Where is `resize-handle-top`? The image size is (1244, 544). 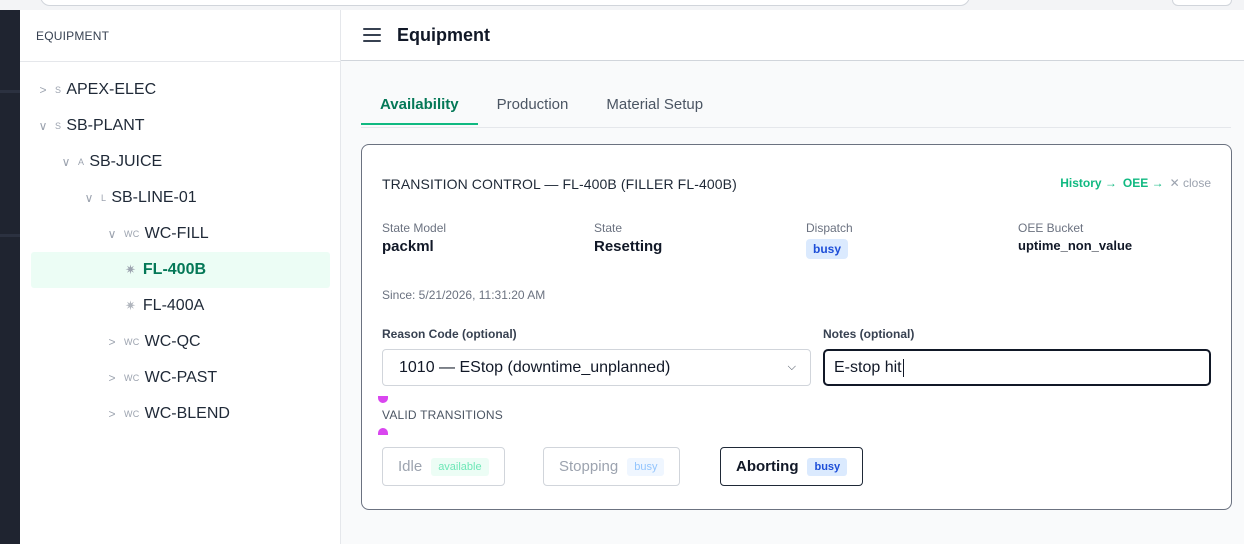
resize-handle-top is located at coordinates (383, 399).